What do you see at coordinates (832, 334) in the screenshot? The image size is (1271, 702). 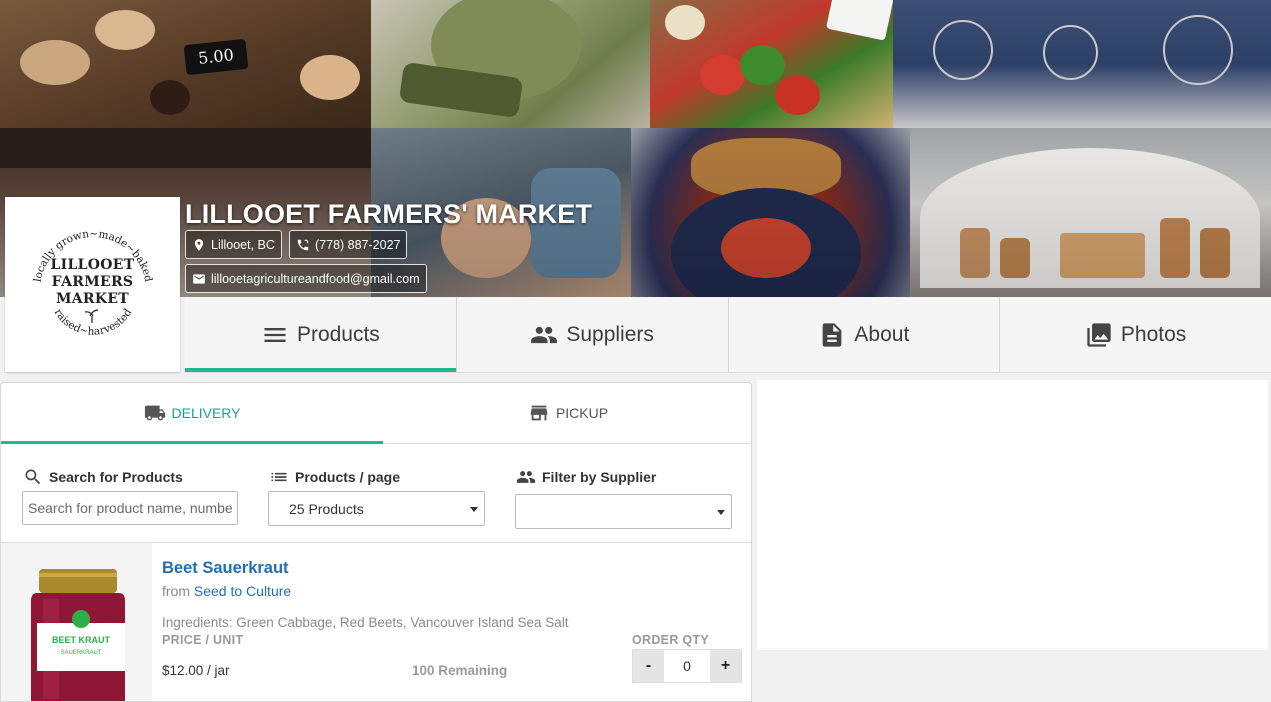 I see `document-icon` at bounding box center [832, 334].